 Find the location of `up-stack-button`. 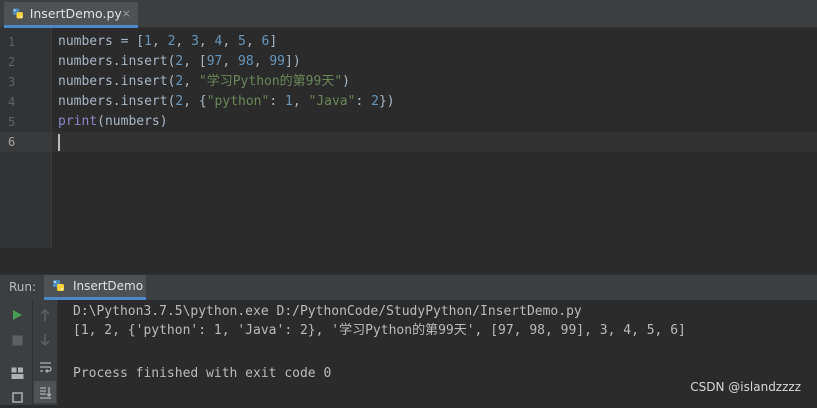

up-stack-button is located at coordinates (45, 315).